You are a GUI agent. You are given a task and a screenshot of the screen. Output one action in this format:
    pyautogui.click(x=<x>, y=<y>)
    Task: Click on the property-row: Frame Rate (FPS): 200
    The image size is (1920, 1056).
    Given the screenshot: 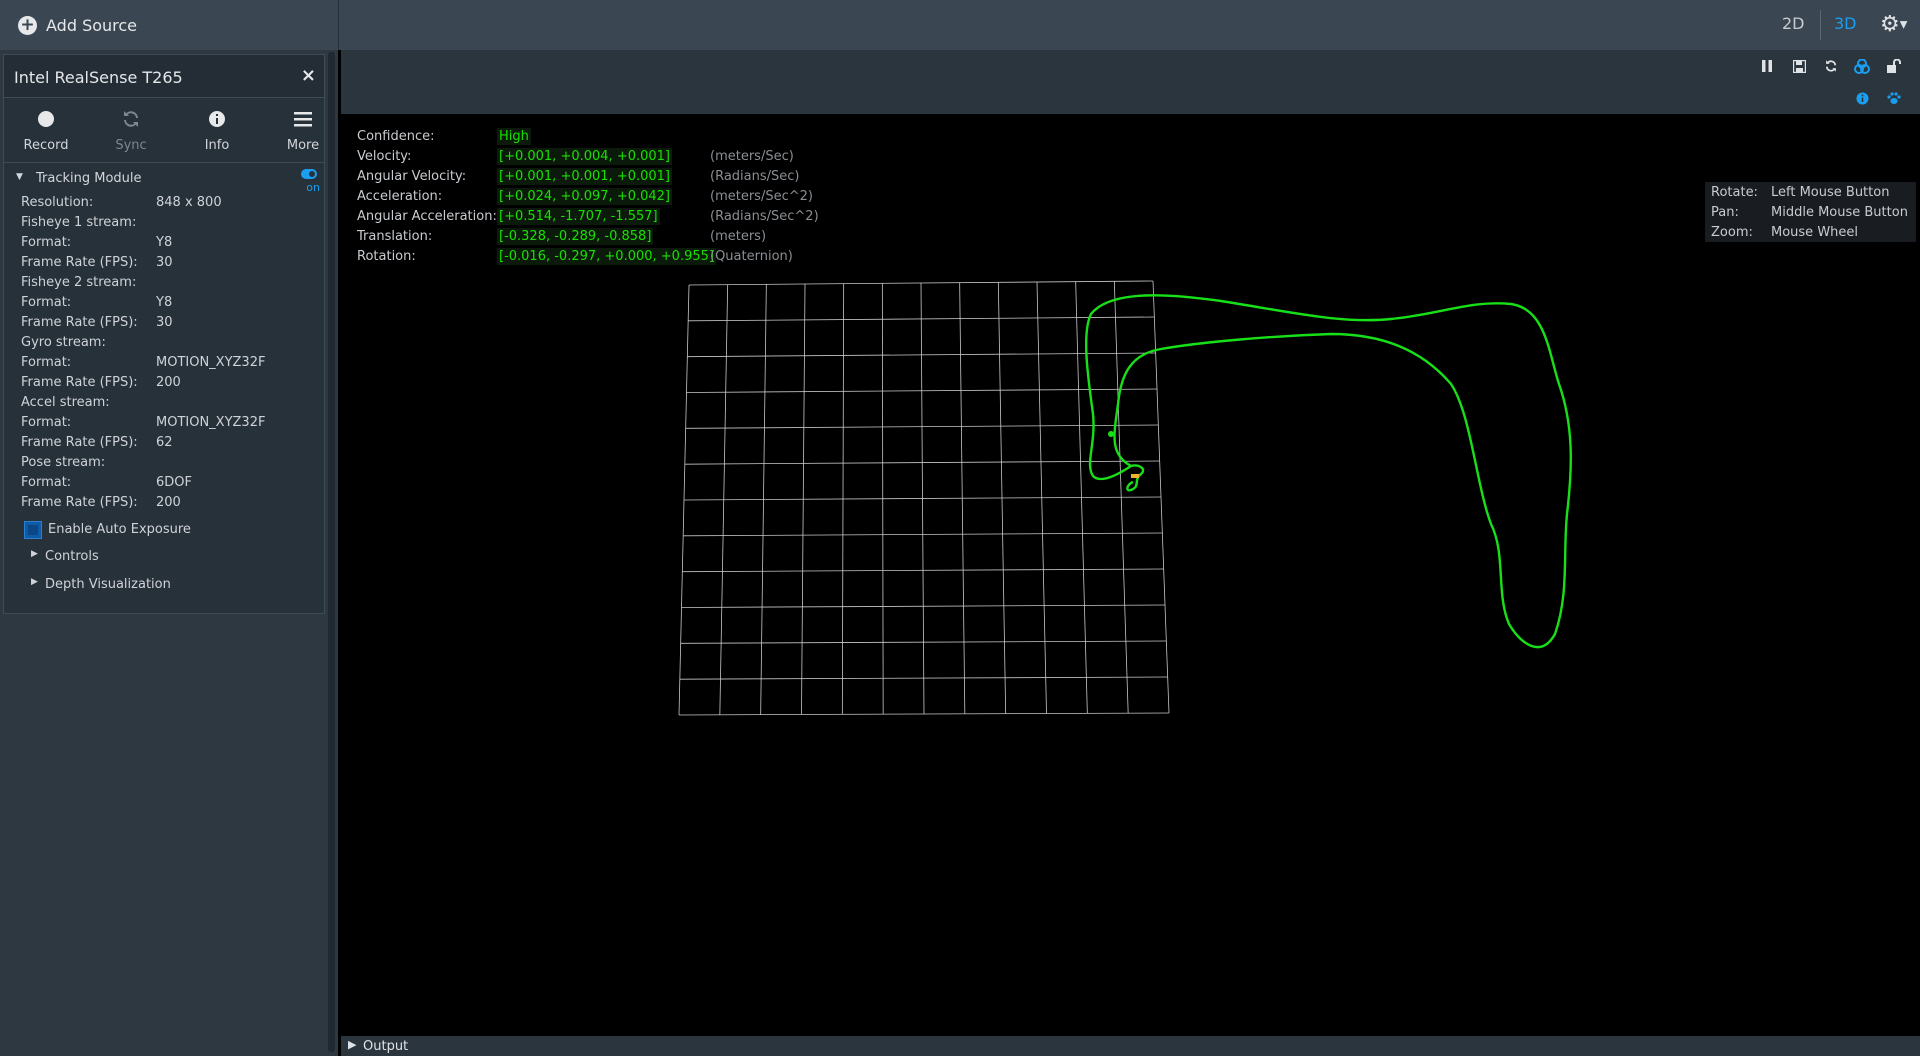 What is the action you would take?
    pyautogui.click(x=164, y=503)
    